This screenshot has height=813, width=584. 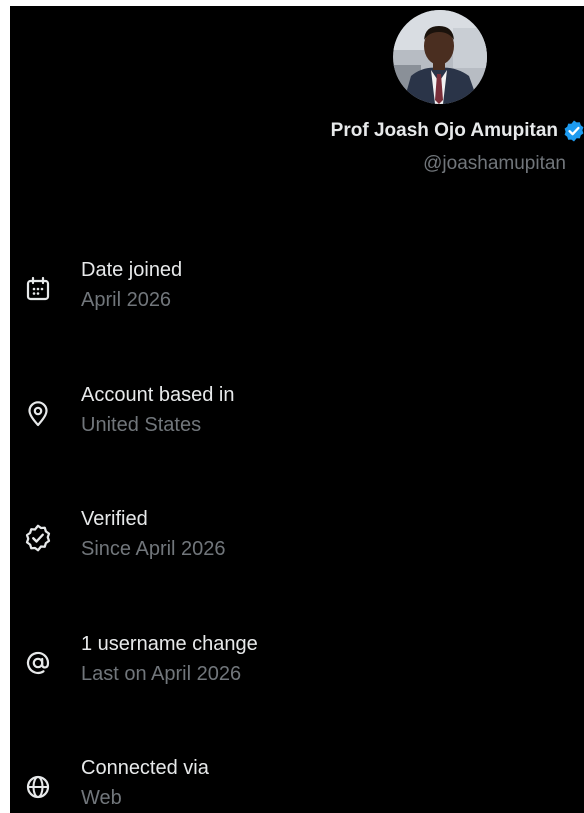 I want to click on detail-label: Verified, so click(x=114, y=519).